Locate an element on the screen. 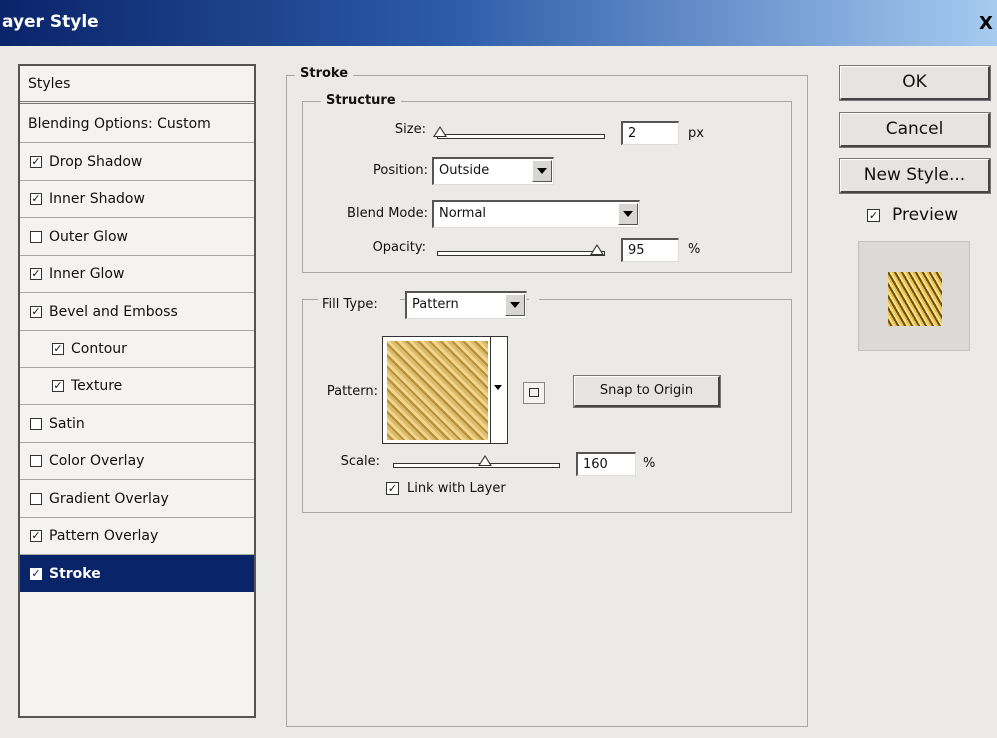 The height and width of the screenshot is (738, 997). style-item-label: Pattern Overlay is located at coordinates (104, 536).